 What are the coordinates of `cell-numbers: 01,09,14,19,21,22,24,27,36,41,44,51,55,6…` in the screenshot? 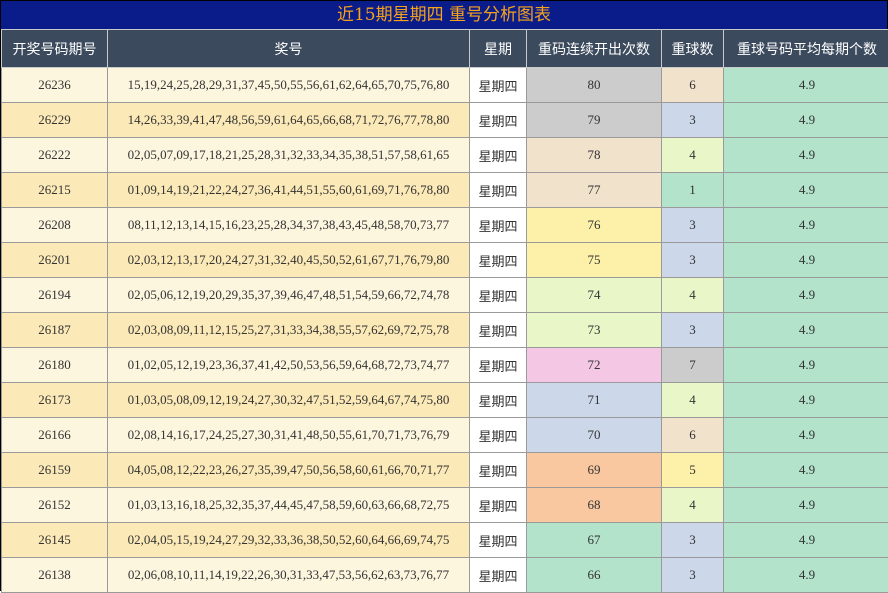 It's located at (289, 190).